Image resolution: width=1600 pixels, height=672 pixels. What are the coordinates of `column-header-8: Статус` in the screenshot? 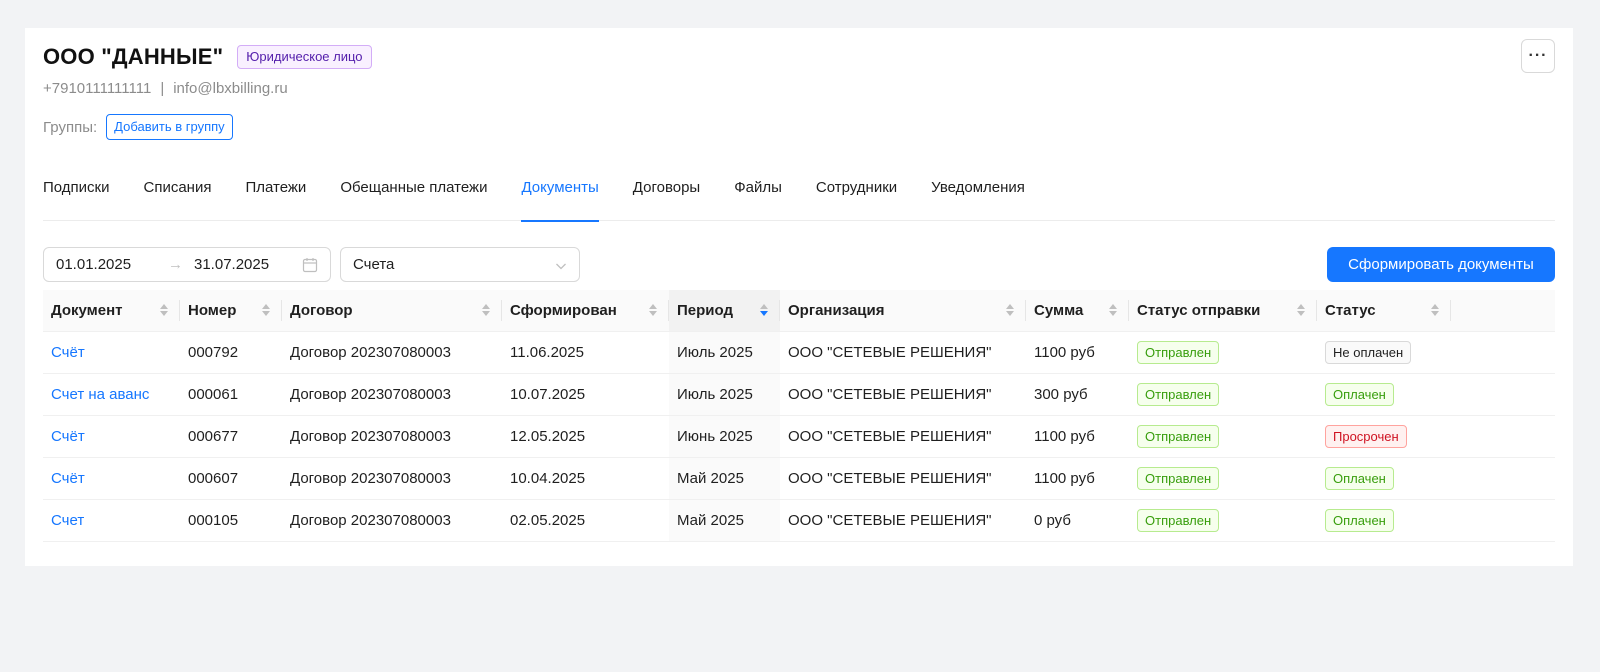 It's located at (1384, 311).